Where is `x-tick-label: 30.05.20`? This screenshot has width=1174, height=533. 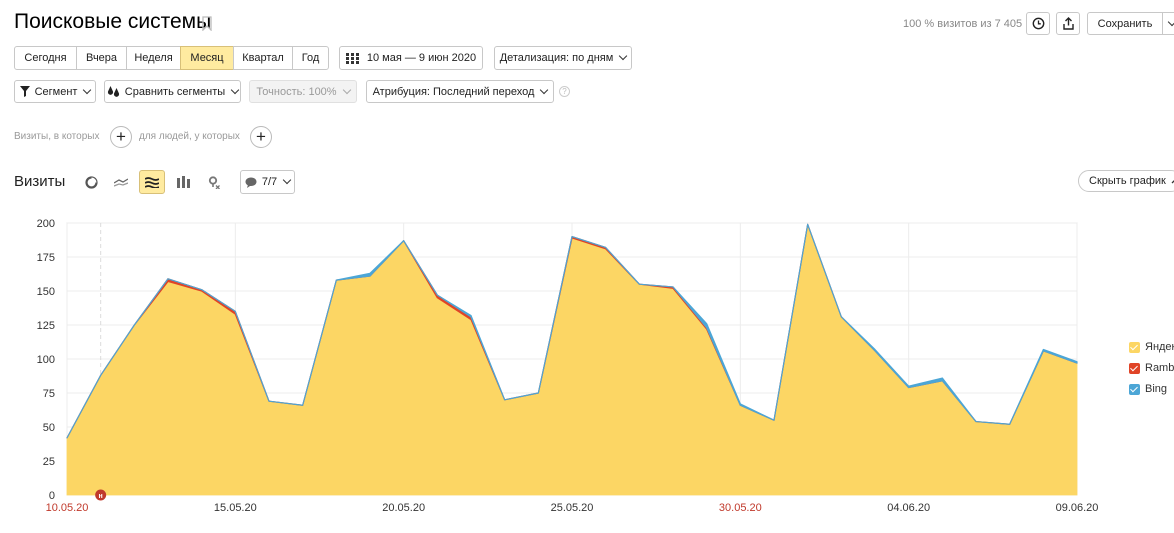 x-tick-label: 30.05.20 is located at coordinates (740, 508).